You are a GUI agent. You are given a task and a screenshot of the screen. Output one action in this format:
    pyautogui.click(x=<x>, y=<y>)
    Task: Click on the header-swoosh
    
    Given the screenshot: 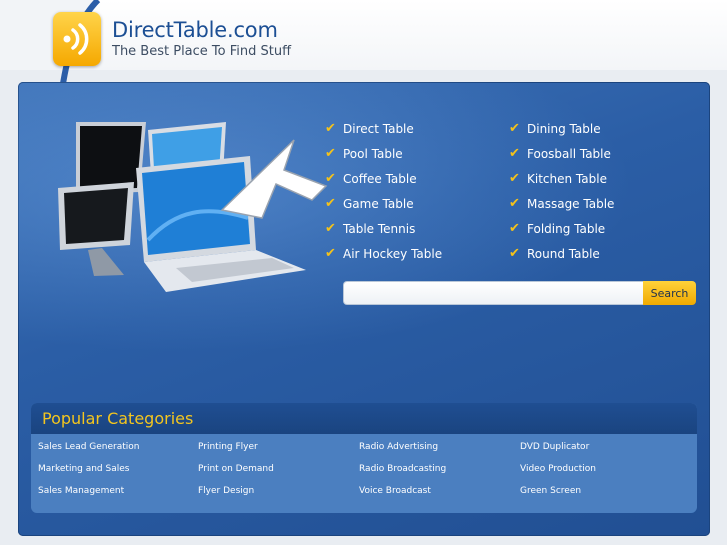 What is the action you would take?
    pyautogui.click(x=50, y=45)
    